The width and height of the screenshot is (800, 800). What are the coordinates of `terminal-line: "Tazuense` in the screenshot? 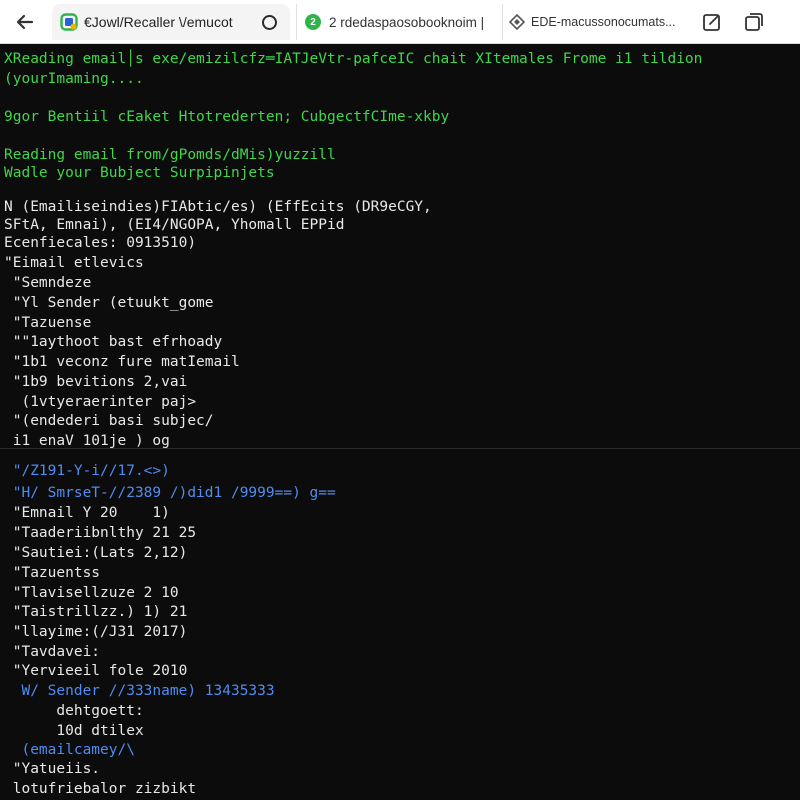 It's located at (48, 323).